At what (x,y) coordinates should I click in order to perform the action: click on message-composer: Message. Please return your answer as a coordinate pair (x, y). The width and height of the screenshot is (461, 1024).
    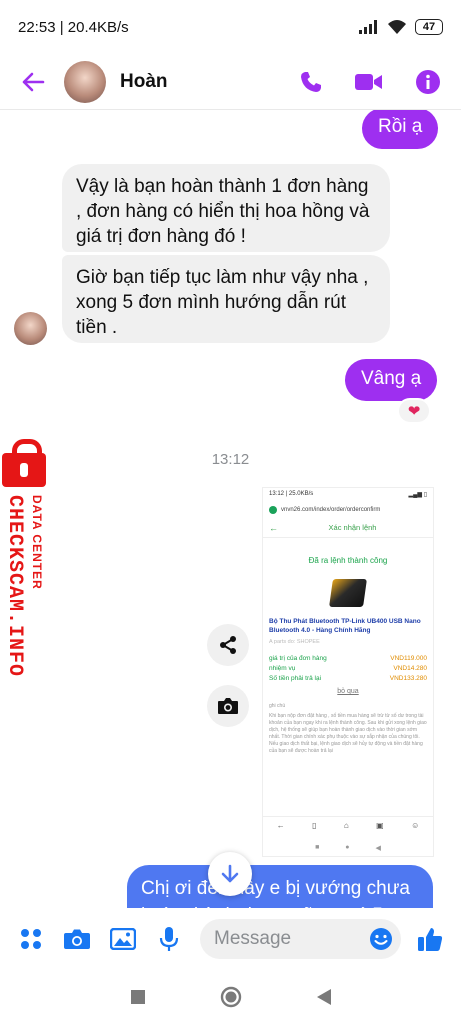
    Looking at the image, I should click on (230, 939).